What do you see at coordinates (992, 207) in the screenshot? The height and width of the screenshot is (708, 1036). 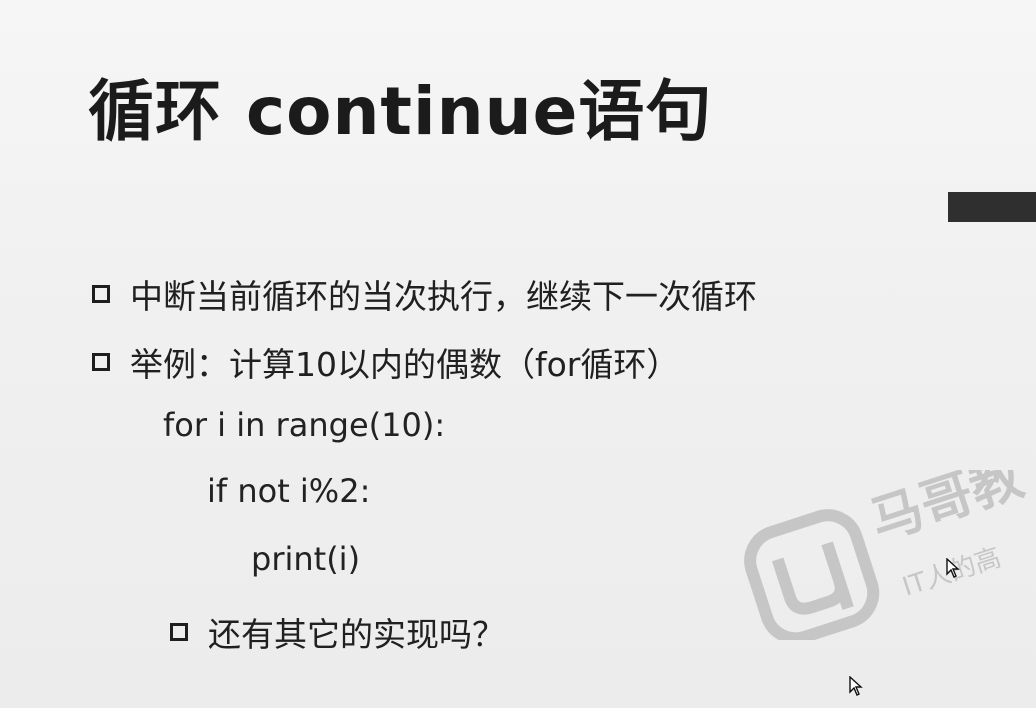 I see `accent-bar` at bounding box center [992, 207].